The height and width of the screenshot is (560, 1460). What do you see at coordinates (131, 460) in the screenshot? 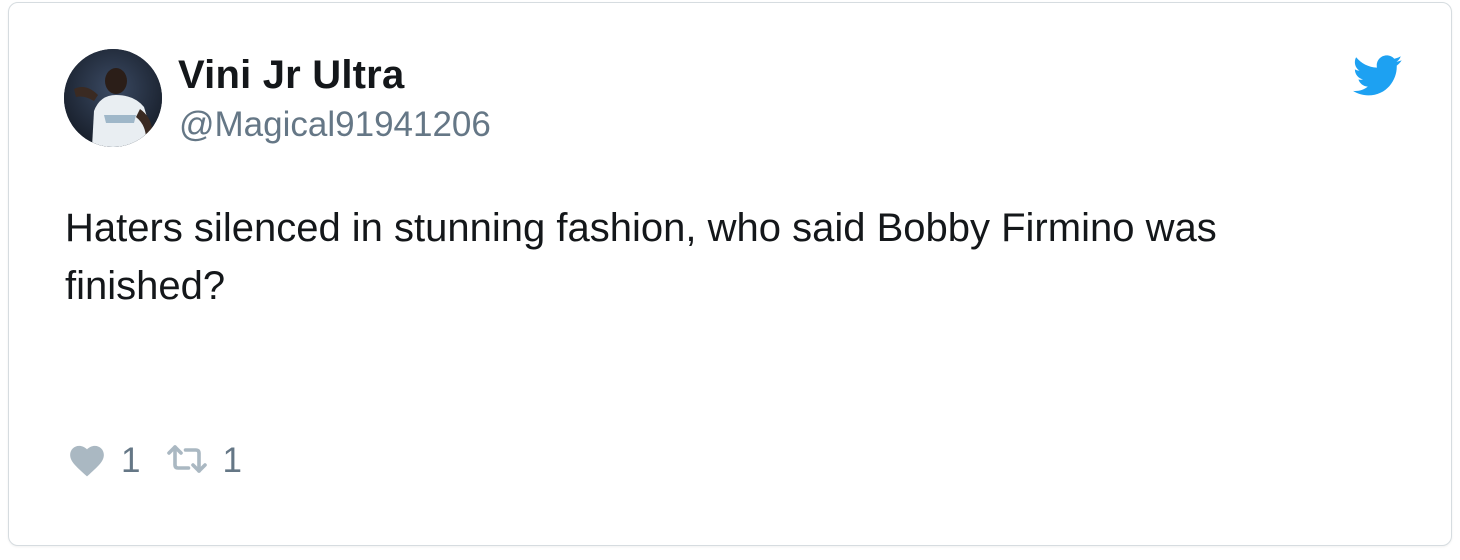
I see `like-count: 1` at bounding box center [131, 460].